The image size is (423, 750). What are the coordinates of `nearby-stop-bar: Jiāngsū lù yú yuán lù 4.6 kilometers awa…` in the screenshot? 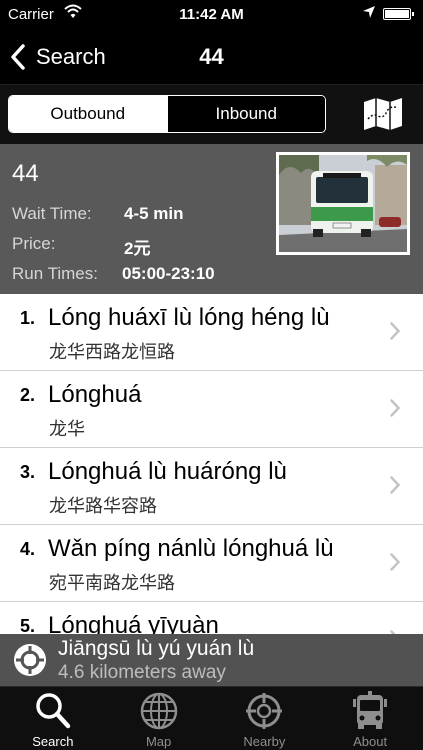 It's located at (211, 660).